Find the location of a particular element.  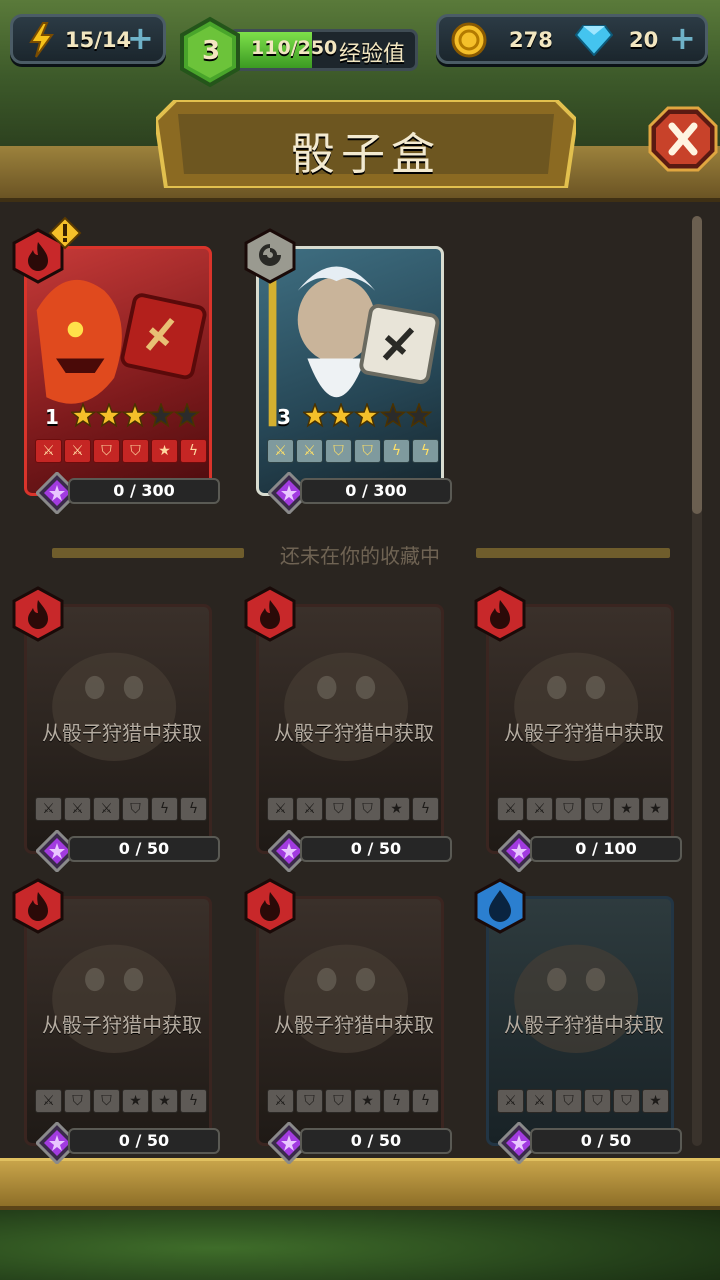

coin-icon is located at coordinates (469, 40).